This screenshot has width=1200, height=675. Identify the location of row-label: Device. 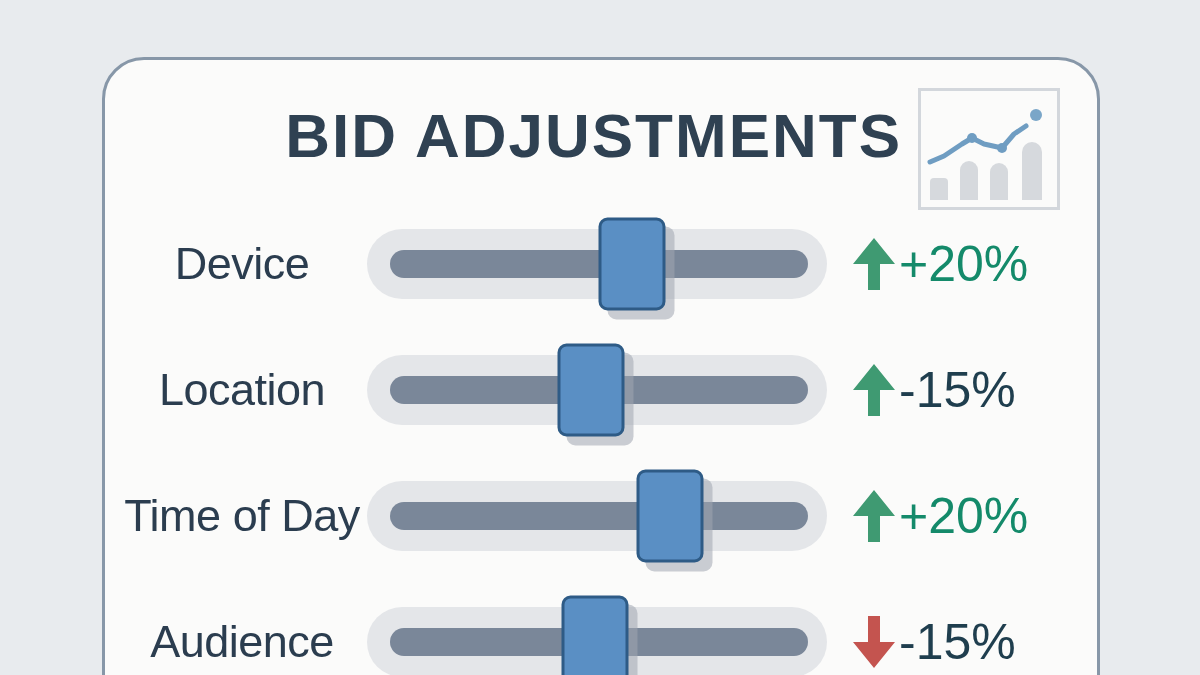
(242, 264).